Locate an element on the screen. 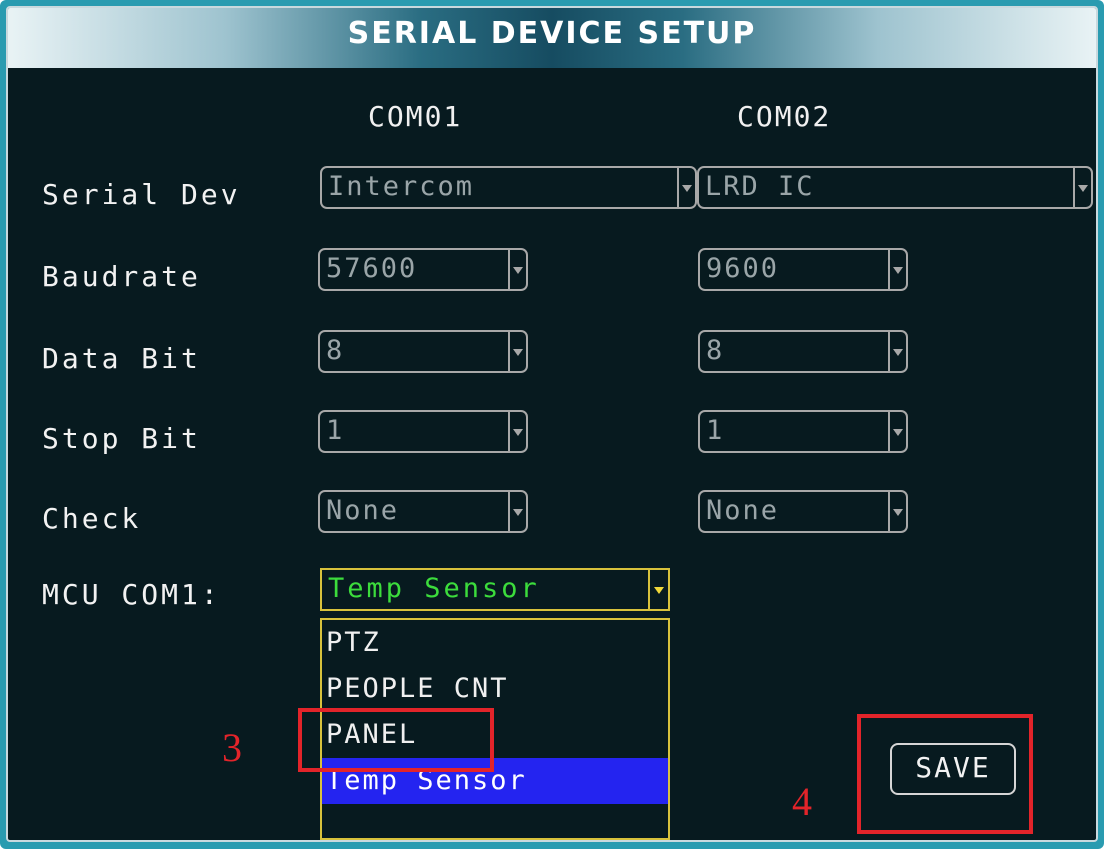 This screenshot has height=849, width=1104. data-bit-com02-value: 8 is located at coordinates (715, 350).